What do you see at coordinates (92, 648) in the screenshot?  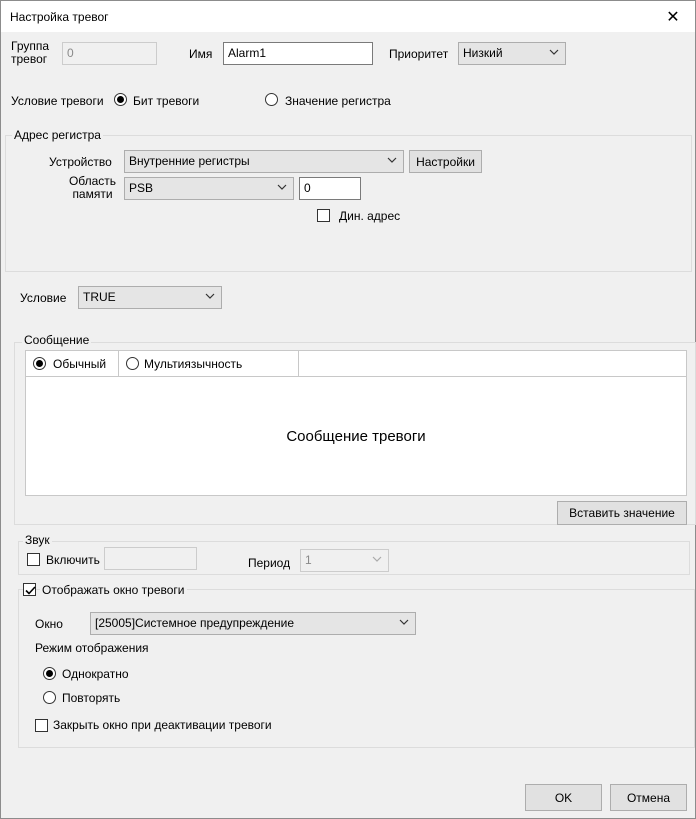 I see `display-mode-label: Режим отображения` at bounding box center [92, 648].